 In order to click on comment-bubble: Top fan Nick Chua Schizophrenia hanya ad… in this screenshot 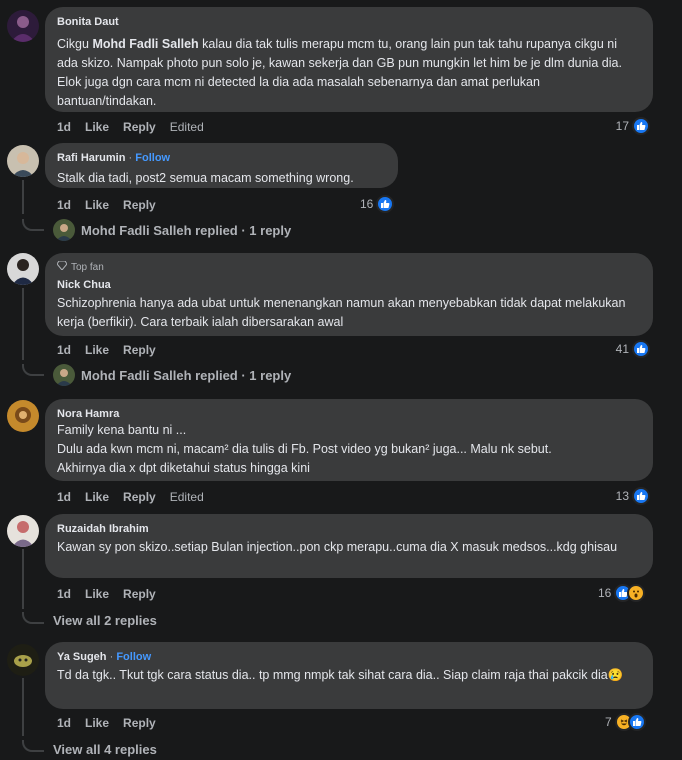, I will do `click(349, 294)`.